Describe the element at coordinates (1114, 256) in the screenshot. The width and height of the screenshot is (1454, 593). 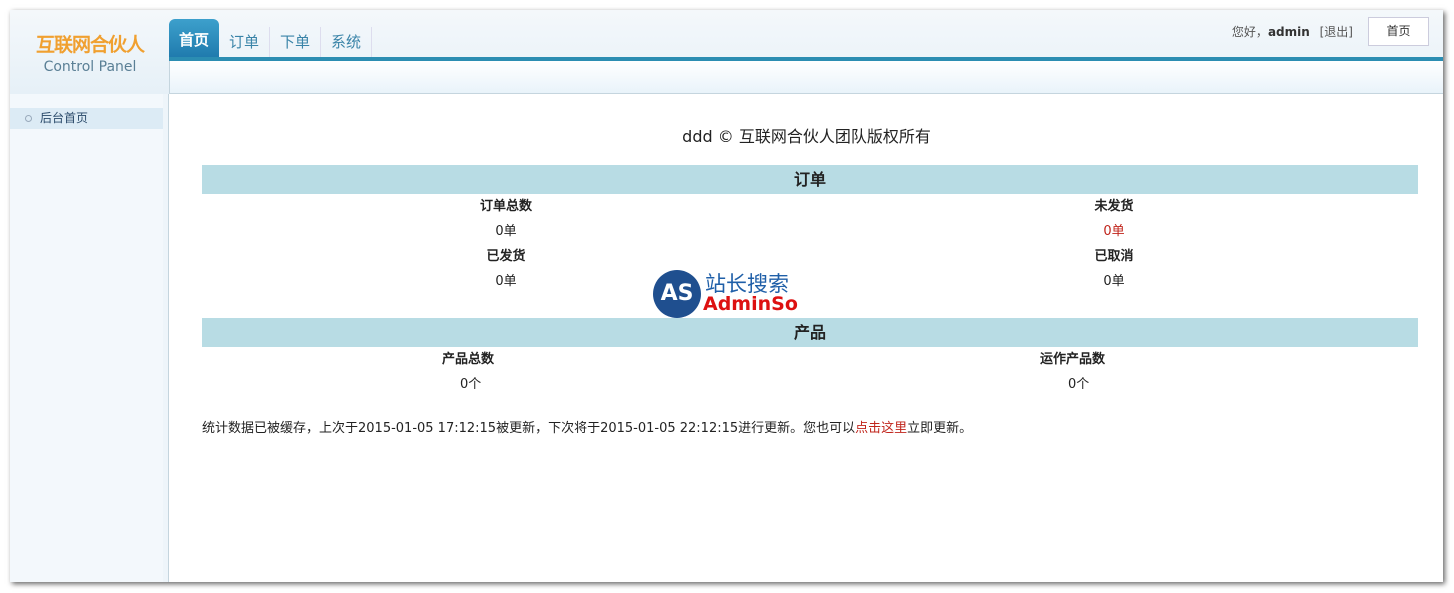
I see `stat-label: 已取消` at that location.